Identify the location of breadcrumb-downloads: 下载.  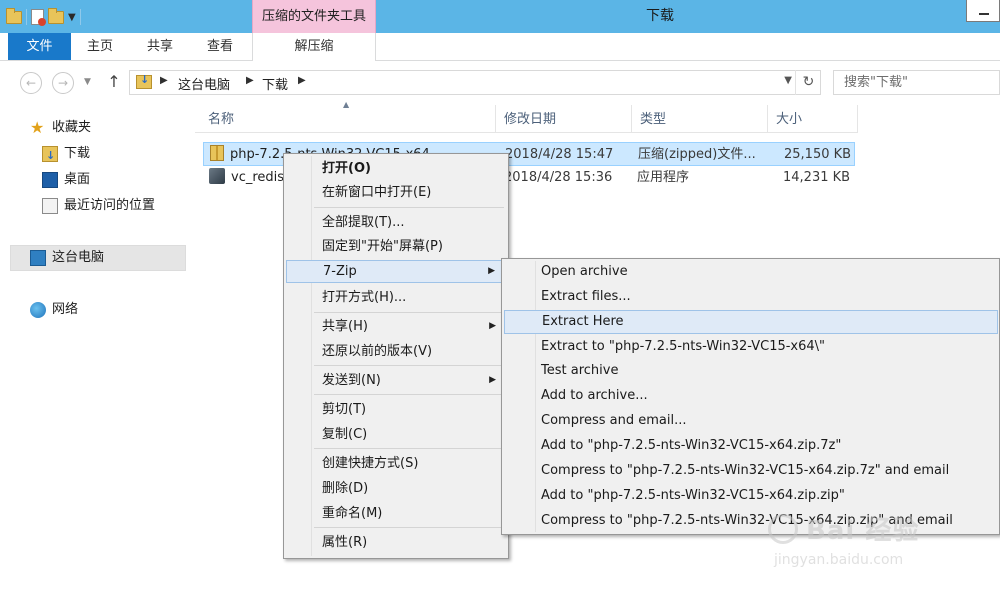
(275, 83).